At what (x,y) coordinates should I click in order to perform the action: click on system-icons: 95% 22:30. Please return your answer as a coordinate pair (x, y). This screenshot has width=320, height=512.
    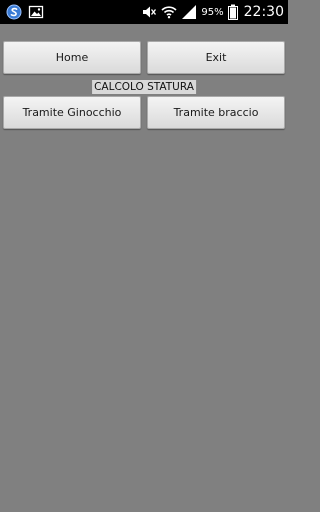
    Looking at the image, I should click on (212, 12).